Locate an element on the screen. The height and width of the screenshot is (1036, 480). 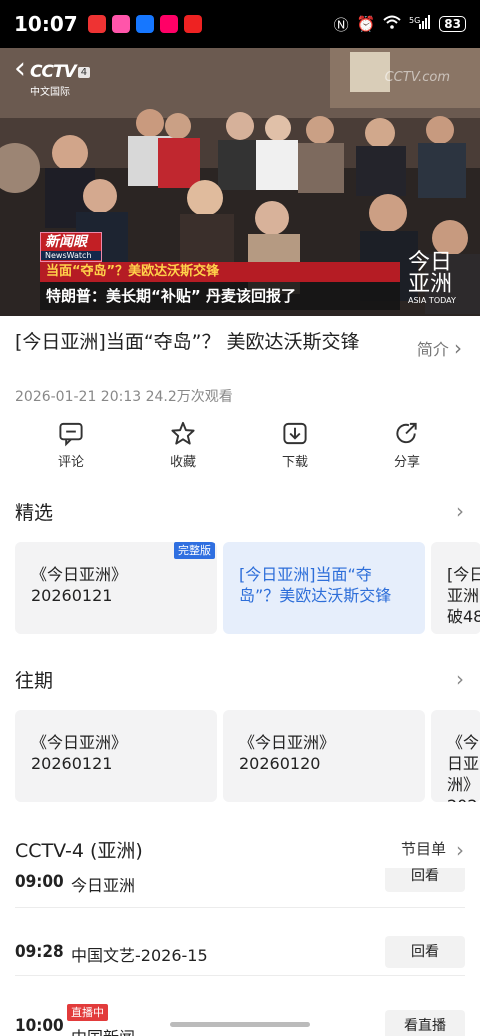
past-card: 《今日亚洲》20260120 is located at coordinates (324, 756).